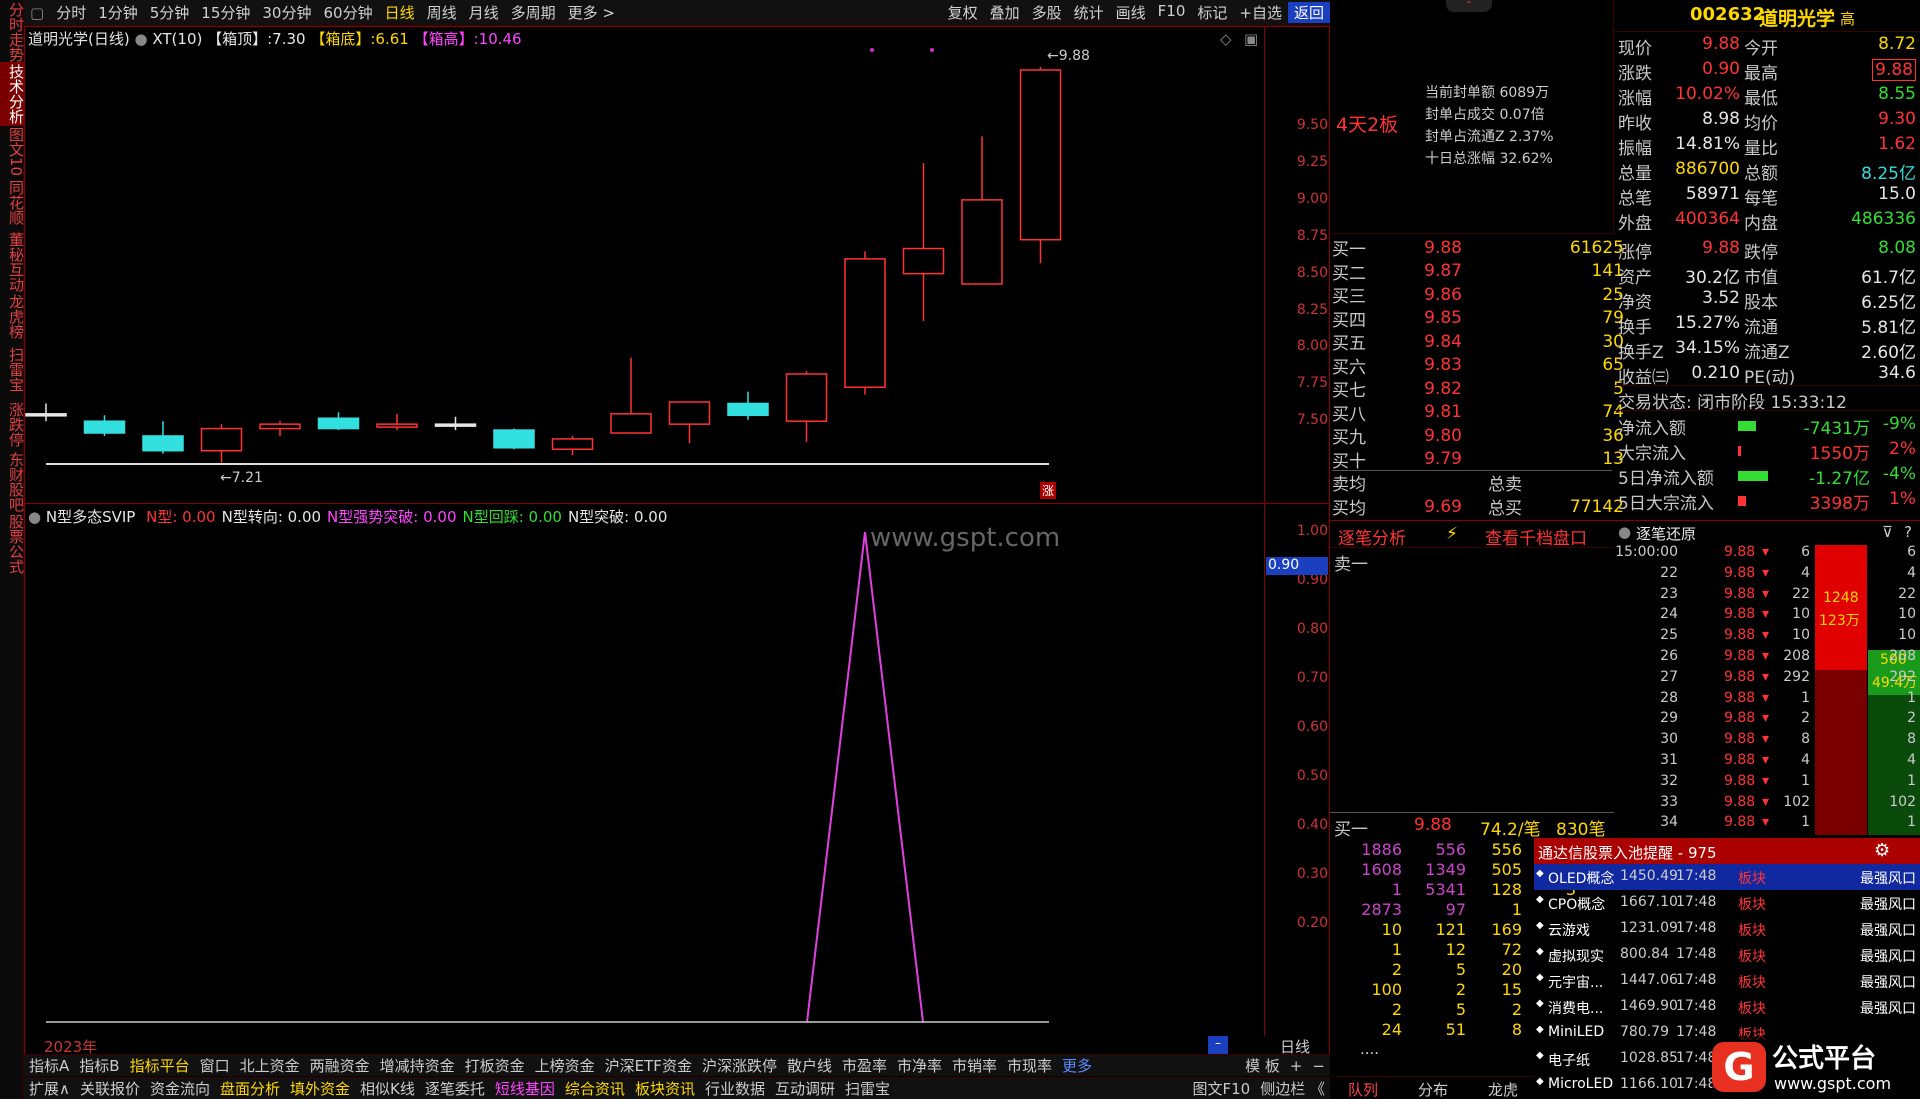 This screenshot has width=1920, height=1099. What do you see at coordinates (270, 1065) in the screenshot?
I see `indicator-tab: 北上资金` at bounding box center [270, 1065].